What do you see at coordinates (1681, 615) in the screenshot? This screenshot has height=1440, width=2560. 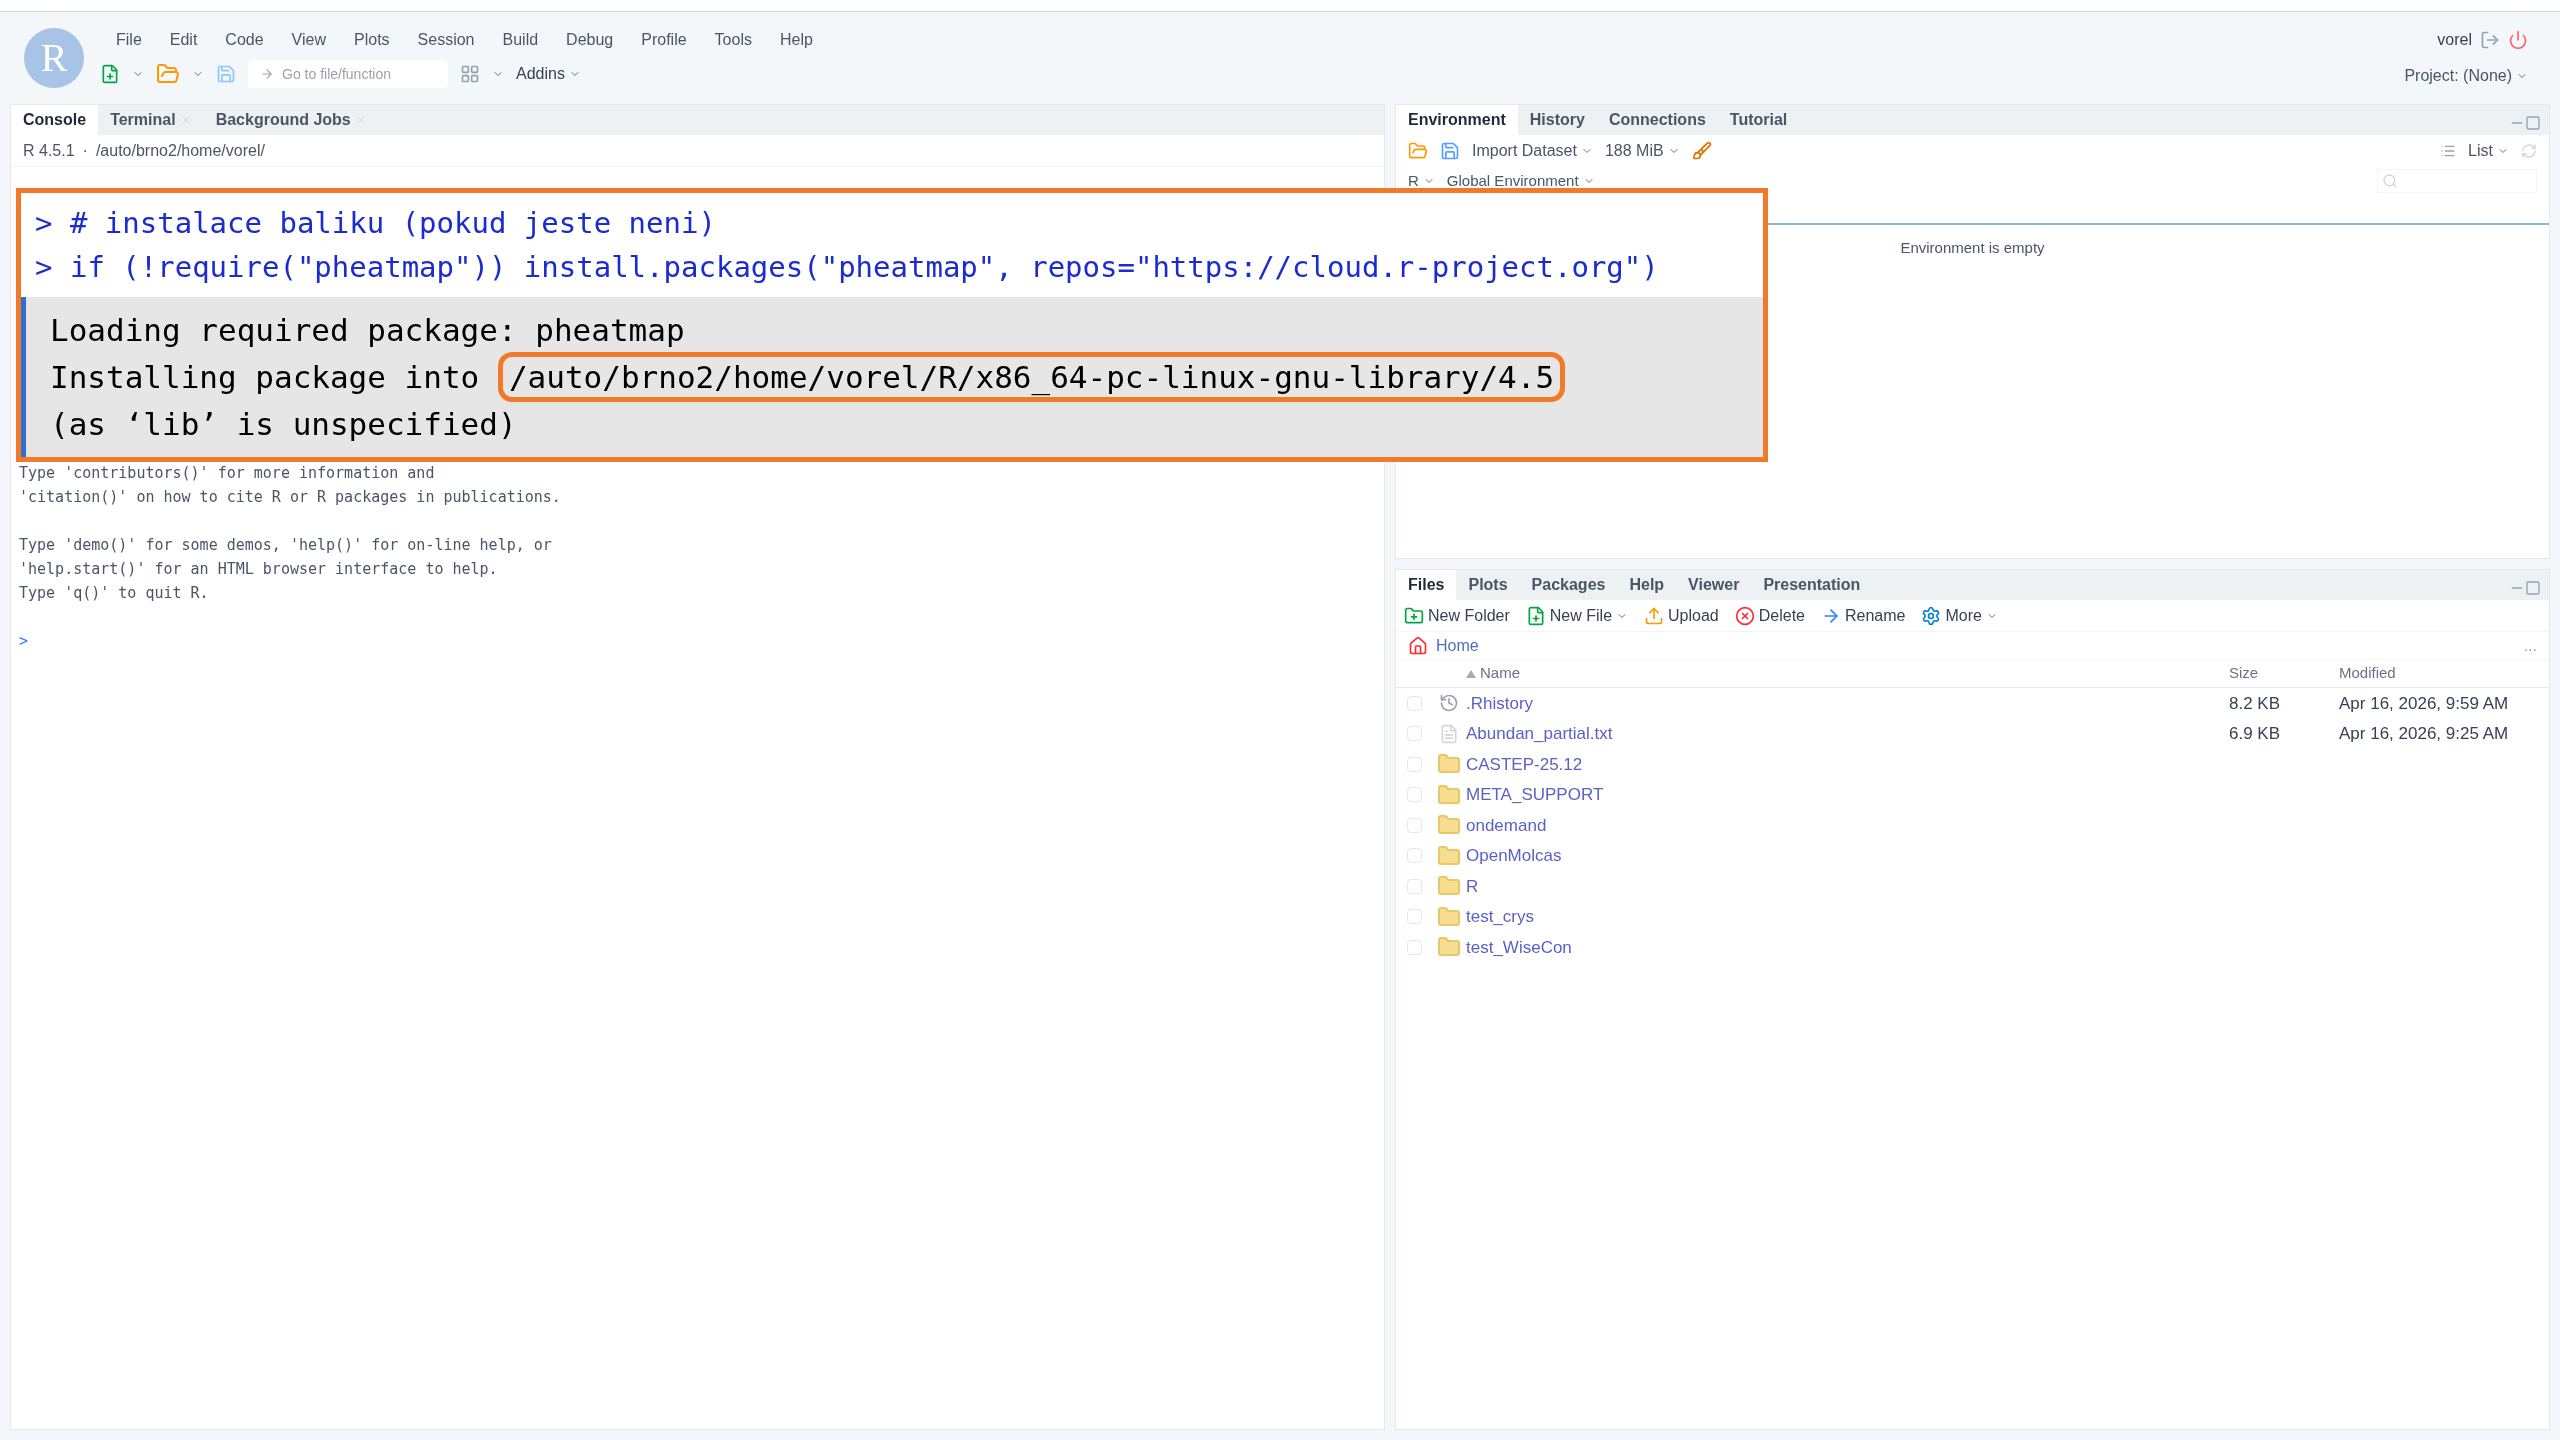 I see `file-action-button: Upload` at bounding box center [1681, 615].